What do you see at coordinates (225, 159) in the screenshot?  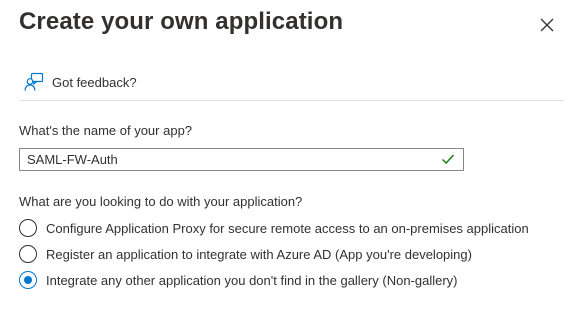 I see `app-name-input` at bounding box center [225, 159].